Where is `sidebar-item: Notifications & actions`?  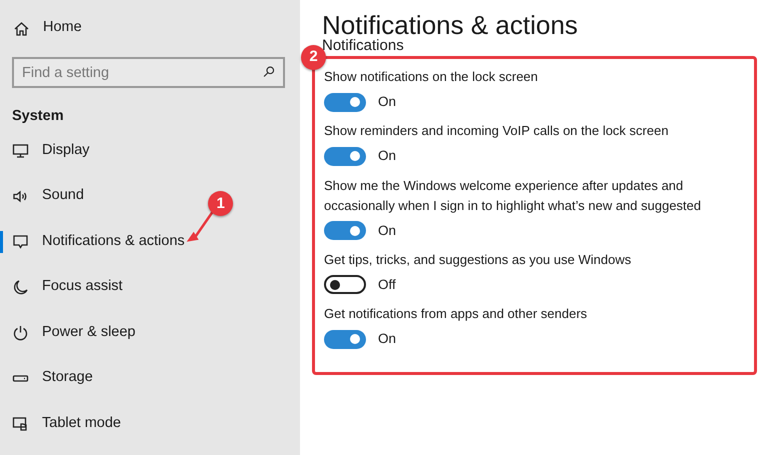 sidebar-item: Notifications & actions is located at coordinates (92, 241).